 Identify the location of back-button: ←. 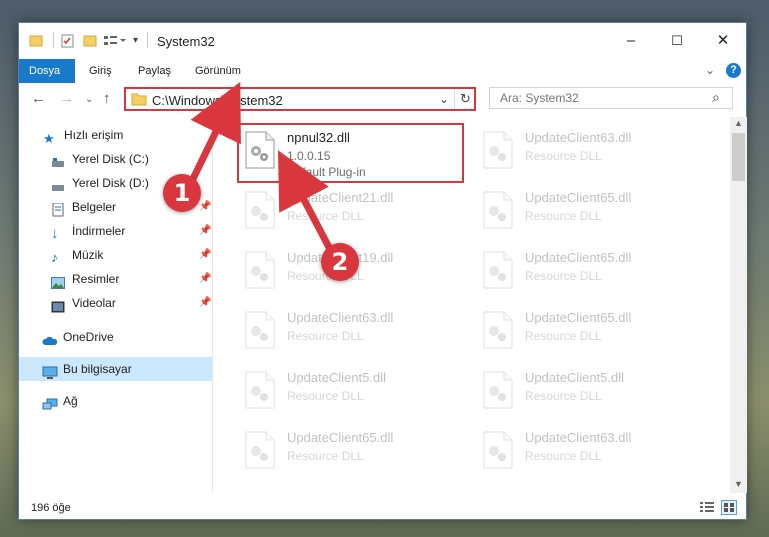
(38, 98).